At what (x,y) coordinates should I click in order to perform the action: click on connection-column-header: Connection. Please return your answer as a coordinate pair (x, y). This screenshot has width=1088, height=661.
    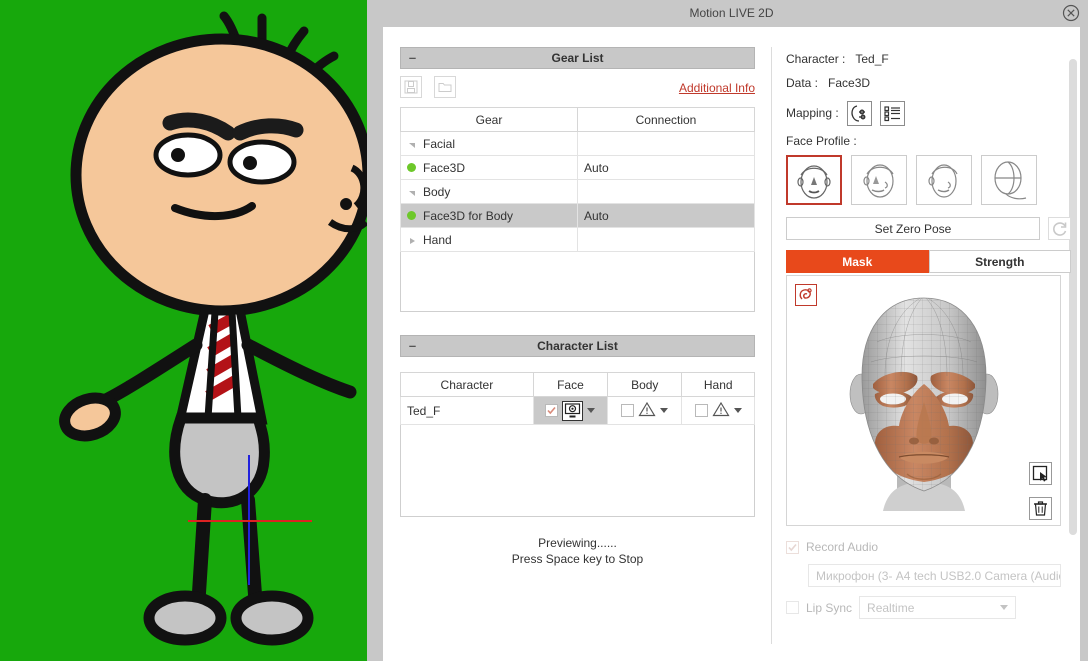
    Looking at the image, I should click on (666, 119).